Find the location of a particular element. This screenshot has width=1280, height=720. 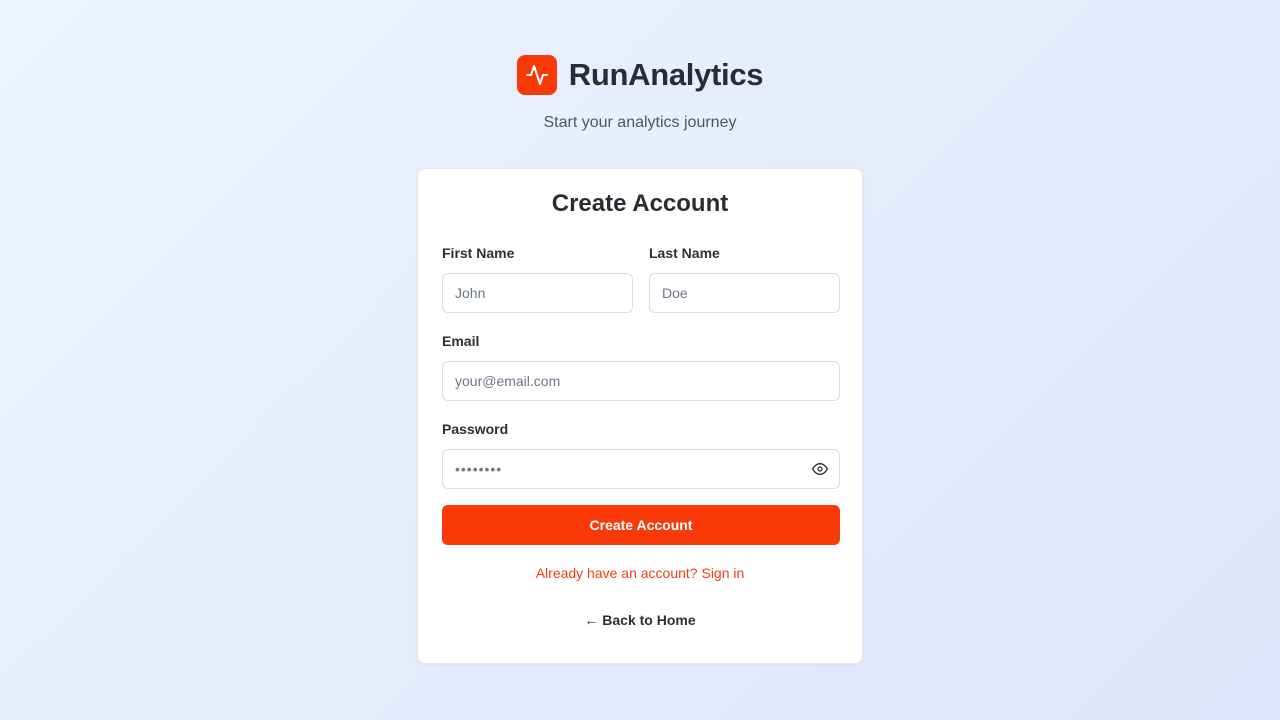

last-name-input is located at coordinates (744, 293).